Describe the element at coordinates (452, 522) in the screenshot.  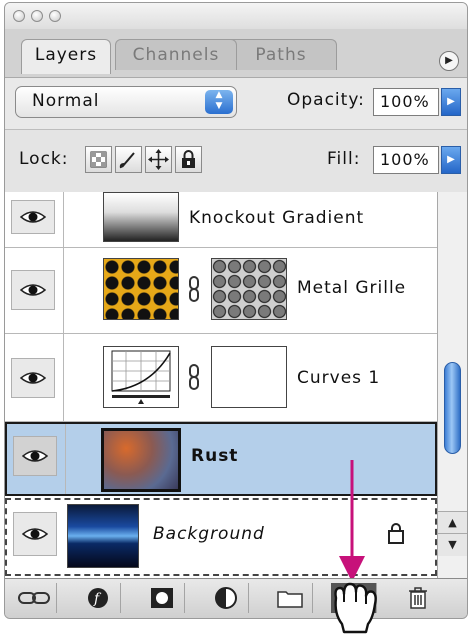
I see `scroll-up-arrow: ▲` at that location.